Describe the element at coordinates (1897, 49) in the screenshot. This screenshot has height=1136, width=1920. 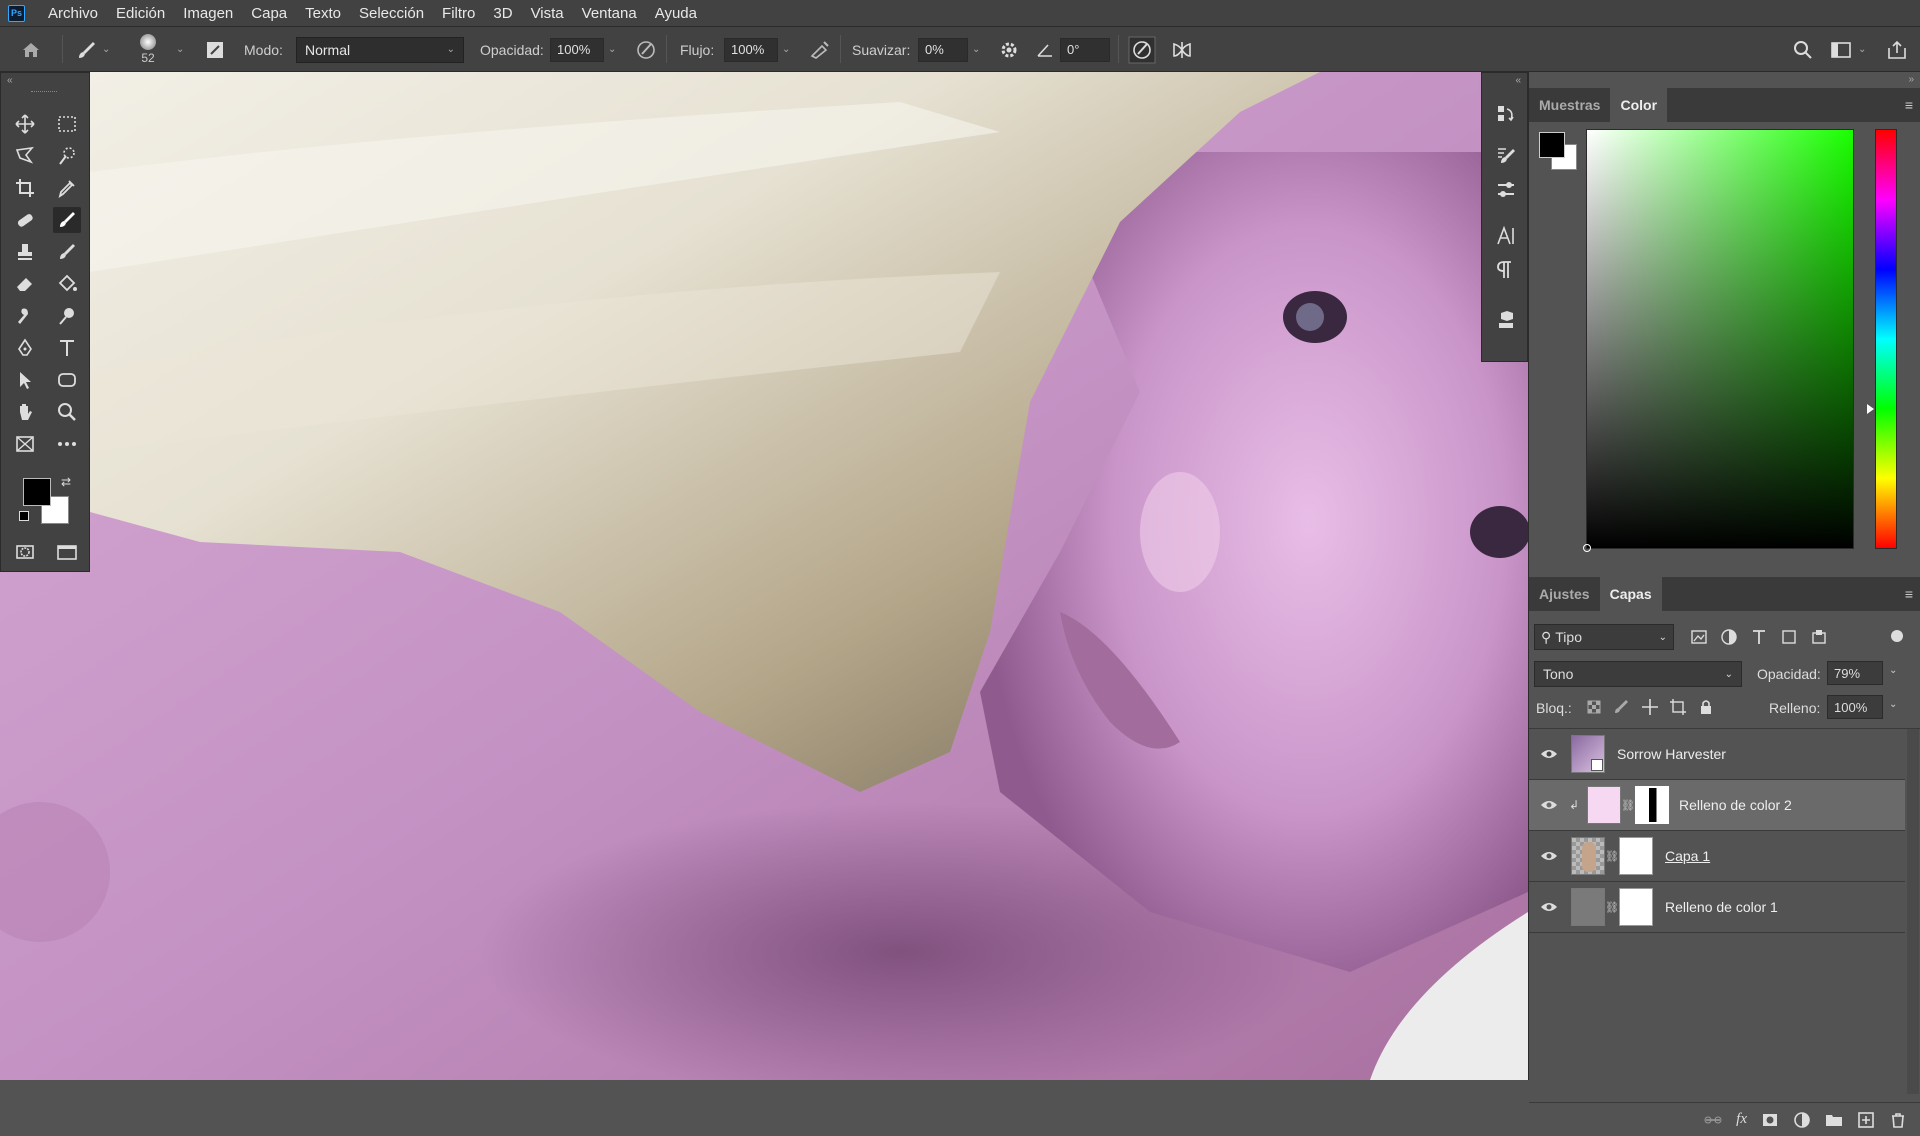
I see `share-icon` at that location.